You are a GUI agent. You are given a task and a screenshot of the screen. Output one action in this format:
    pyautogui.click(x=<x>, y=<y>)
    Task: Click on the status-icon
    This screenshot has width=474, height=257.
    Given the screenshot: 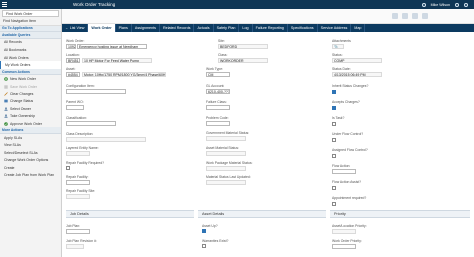 What is the action you would take?
    pyautogui.click(x=5, y=101)
    